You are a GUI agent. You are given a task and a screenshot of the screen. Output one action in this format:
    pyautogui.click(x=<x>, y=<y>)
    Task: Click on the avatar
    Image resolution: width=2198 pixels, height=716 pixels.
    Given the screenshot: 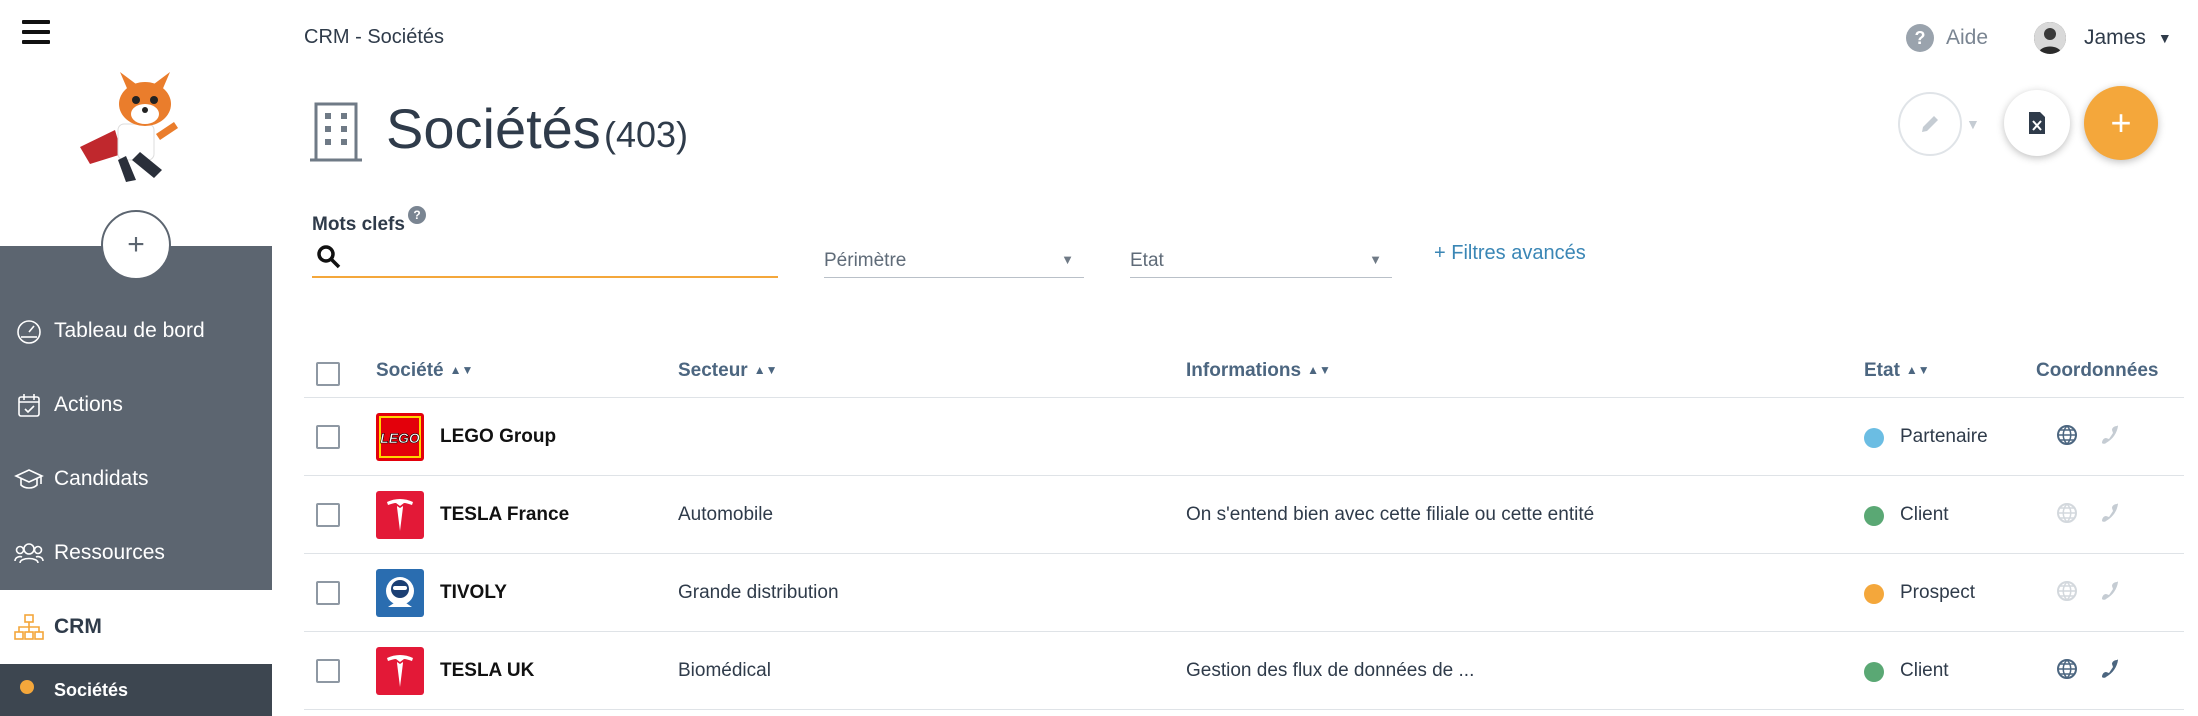 What is the action you would take?
    pyautogui.click(x=2050, y=38)
    